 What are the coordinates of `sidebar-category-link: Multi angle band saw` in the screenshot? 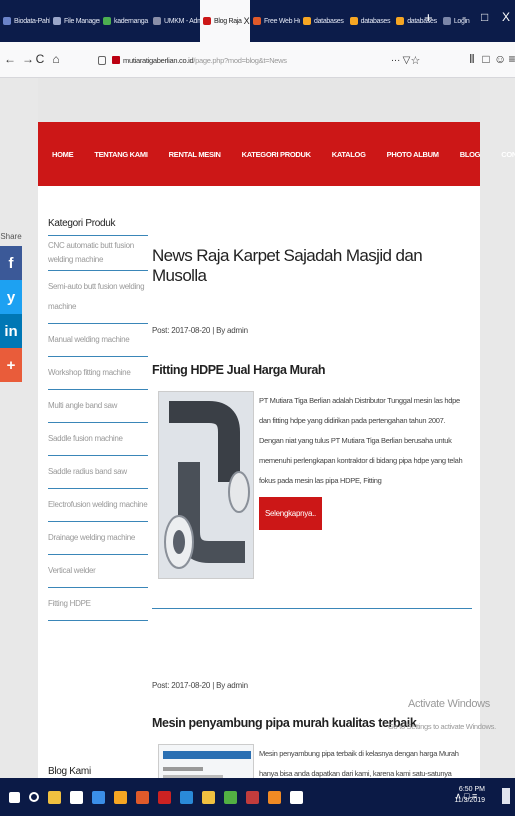 It's located at (98, 406).